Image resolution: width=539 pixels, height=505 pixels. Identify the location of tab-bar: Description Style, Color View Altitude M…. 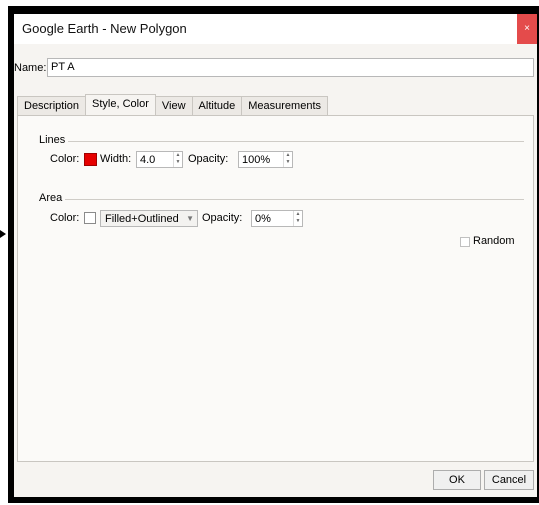
(173, 104).